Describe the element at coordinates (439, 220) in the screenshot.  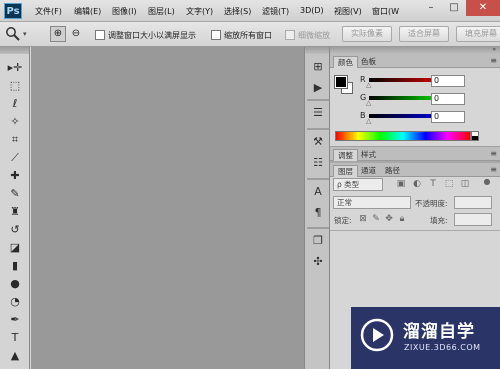
I see `fill-label: 填充:` at that location.